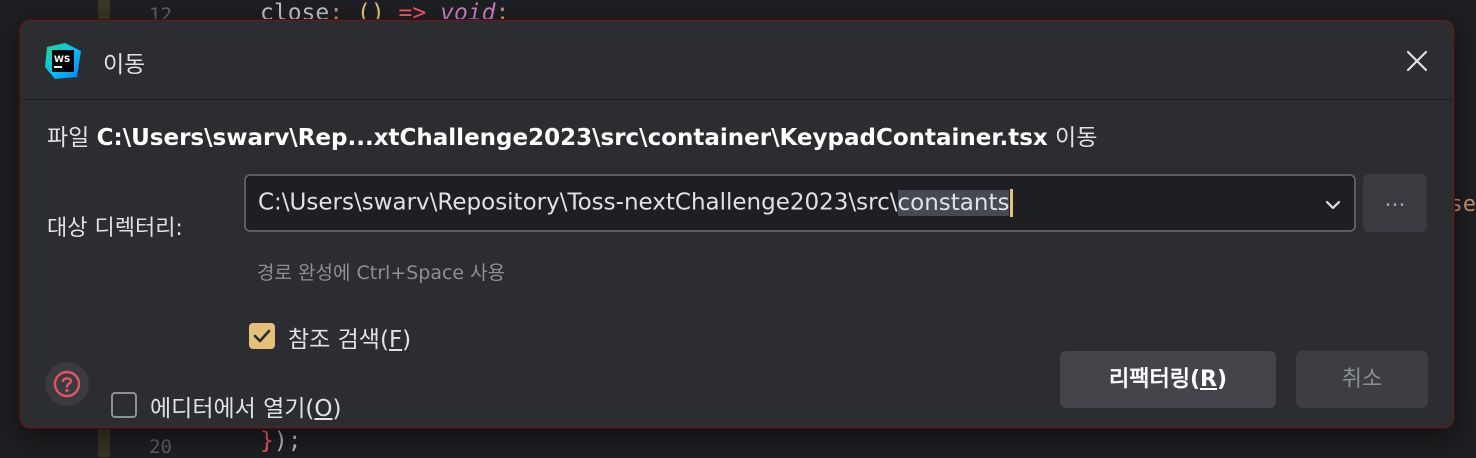 The width and height of the screenshot is (1476, 458). Describe the element at coordinates (115, 226) in the screenshot. I see `target-directory-label: 대상 디렉터리:` at that location.